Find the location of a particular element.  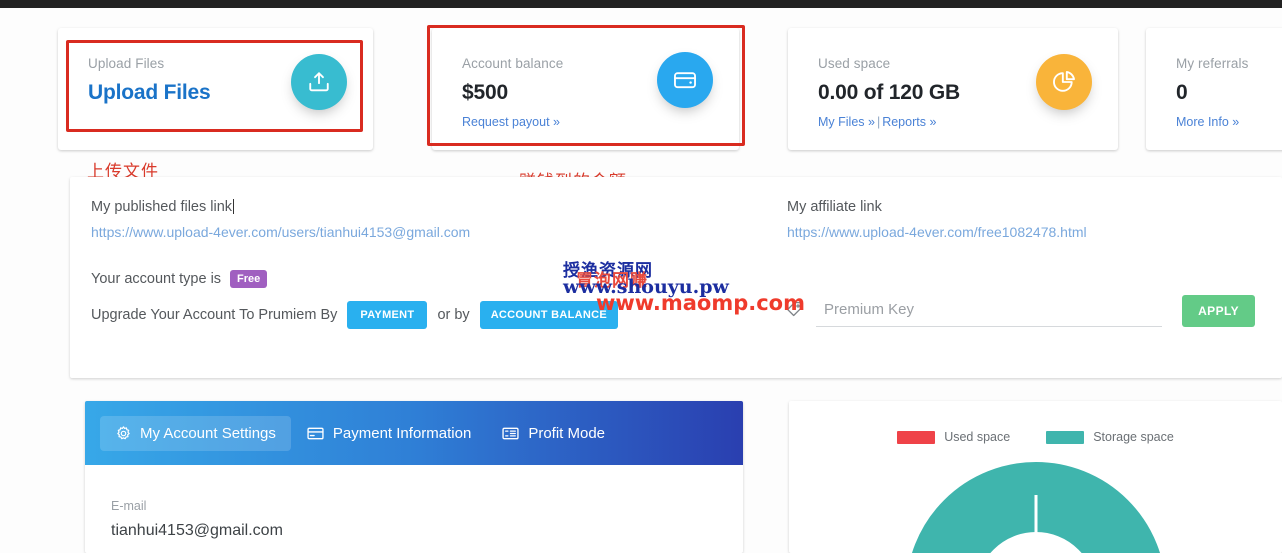

more-info-link: More Info » is located at coordinates (1207, 122).